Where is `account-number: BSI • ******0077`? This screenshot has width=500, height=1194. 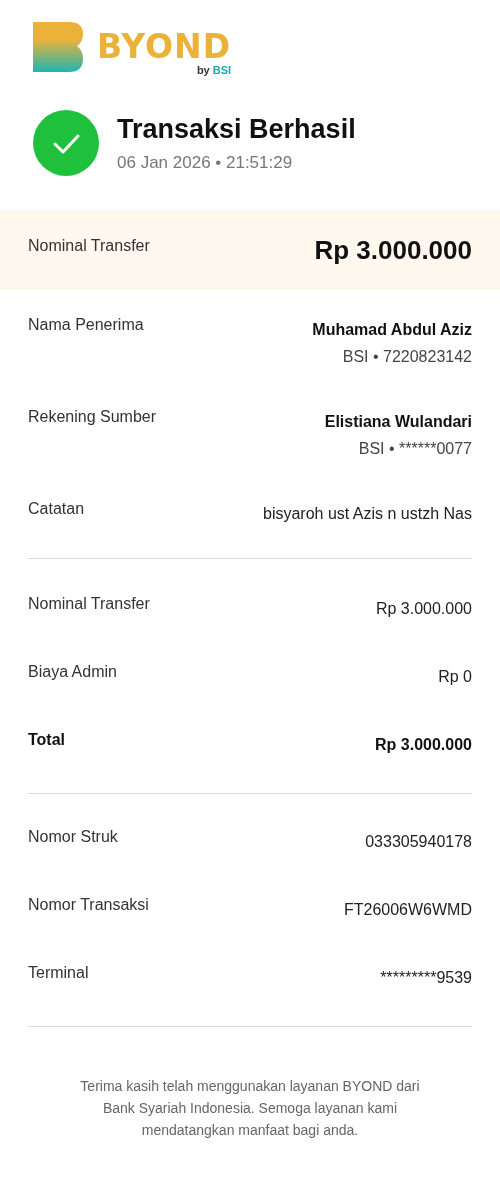 account-number: BSI • ******0077 is located at coordinates (414, 449).